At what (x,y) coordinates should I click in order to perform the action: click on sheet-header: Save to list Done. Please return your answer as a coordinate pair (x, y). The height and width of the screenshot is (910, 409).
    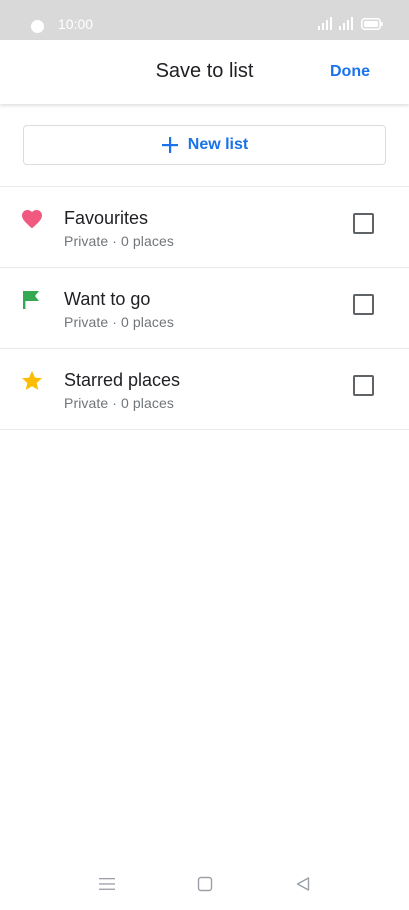
    Looking at the image, I should click on (204, 72).